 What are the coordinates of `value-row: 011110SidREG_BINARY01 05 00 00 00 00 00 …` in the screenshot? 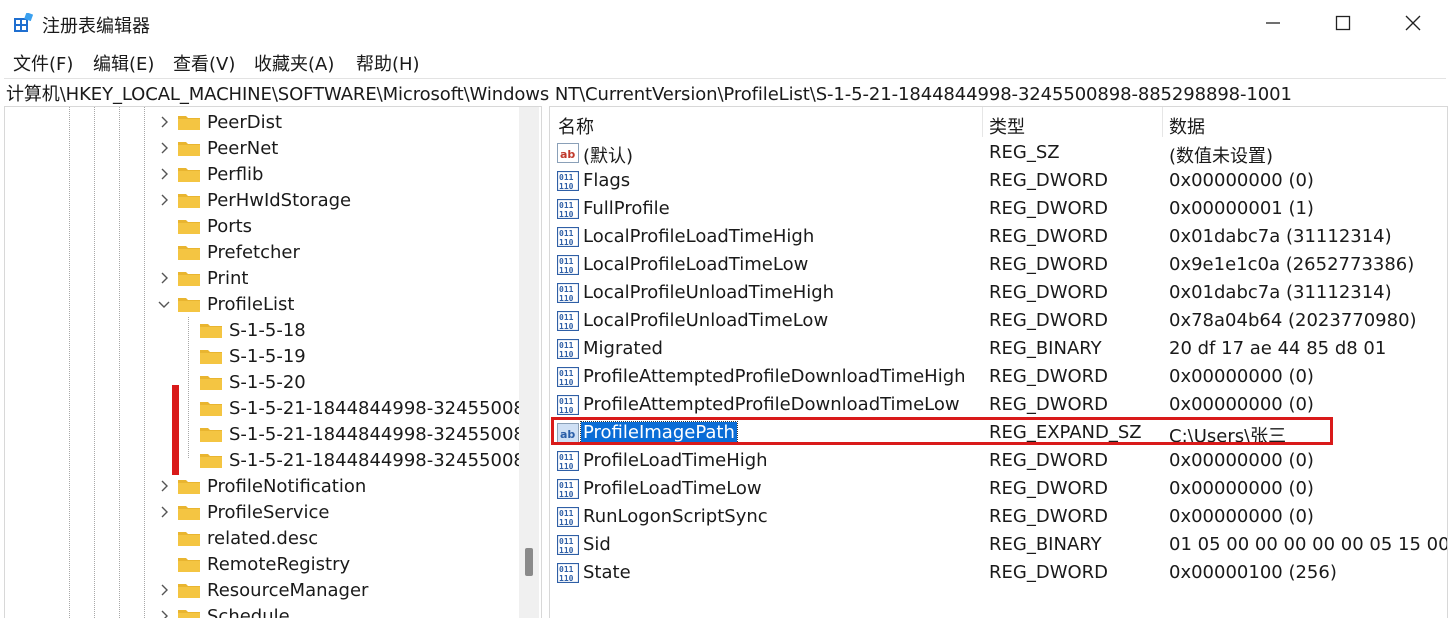 It's located at (998, 545).